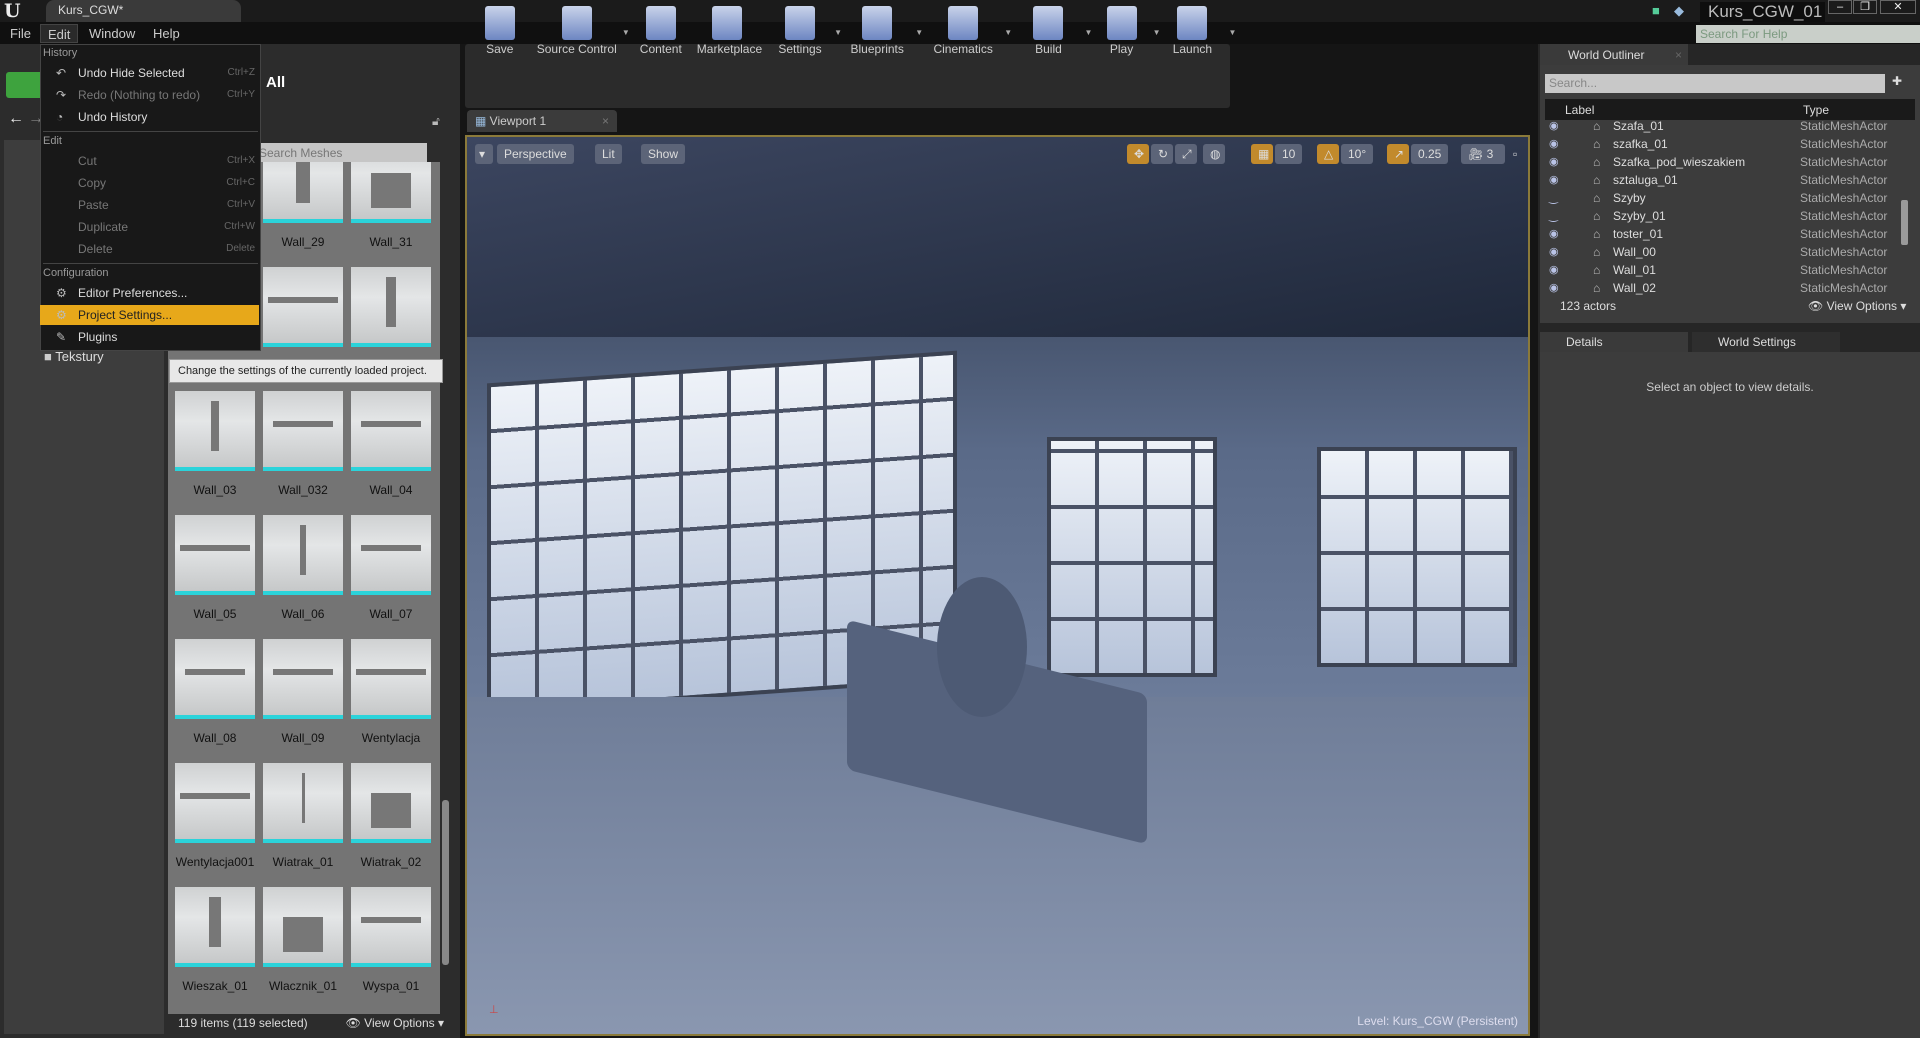 The image size is (1920, 1038). Describe the element at coordinates (341, 153) in the screenshot. I see `search-meshes-input: Search Meshes` at that location.